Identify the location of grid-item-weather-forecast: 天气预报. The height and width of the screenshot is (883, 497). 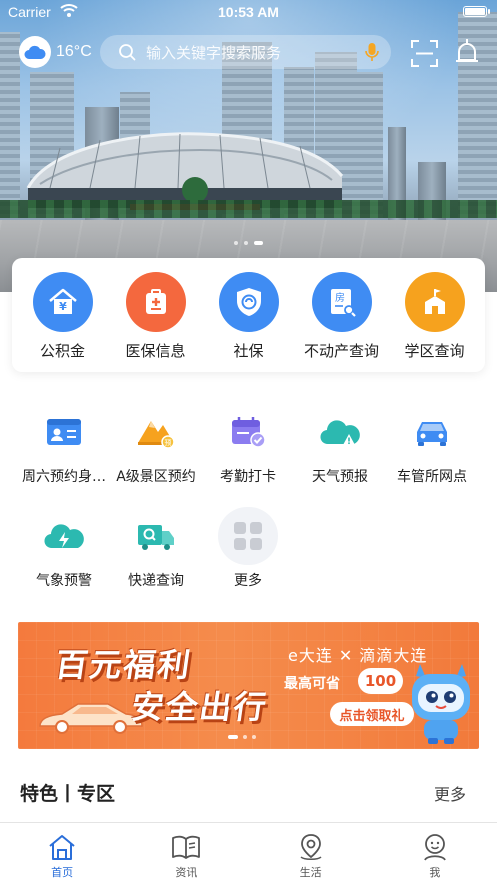
(340, 455).